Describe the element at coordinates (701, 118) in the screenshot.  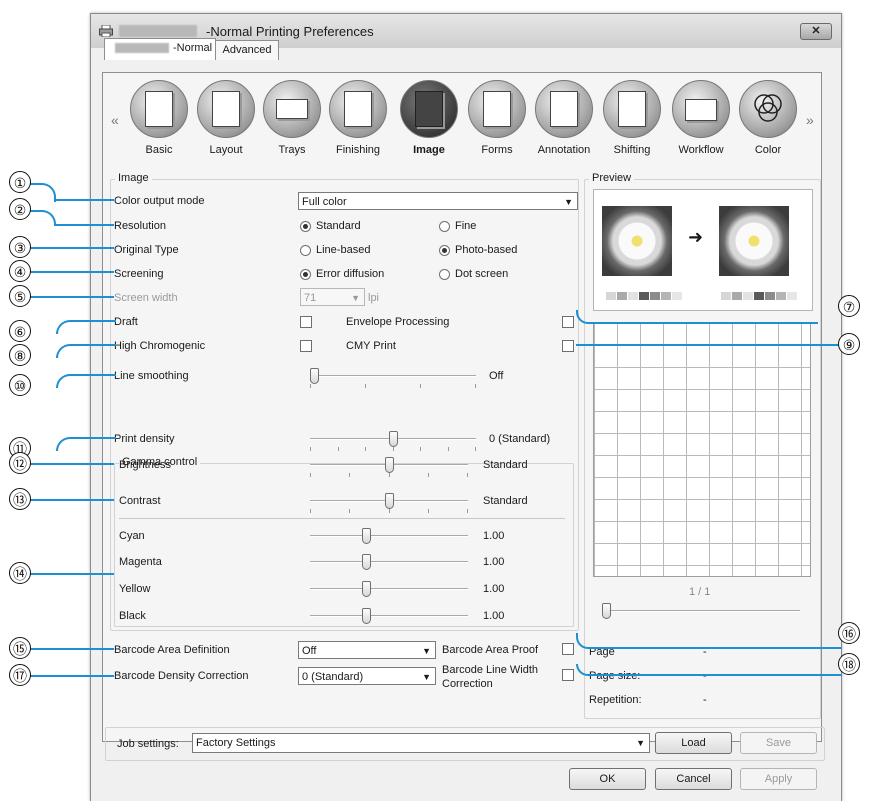
I see `category-workflow: Workflow` at that location.